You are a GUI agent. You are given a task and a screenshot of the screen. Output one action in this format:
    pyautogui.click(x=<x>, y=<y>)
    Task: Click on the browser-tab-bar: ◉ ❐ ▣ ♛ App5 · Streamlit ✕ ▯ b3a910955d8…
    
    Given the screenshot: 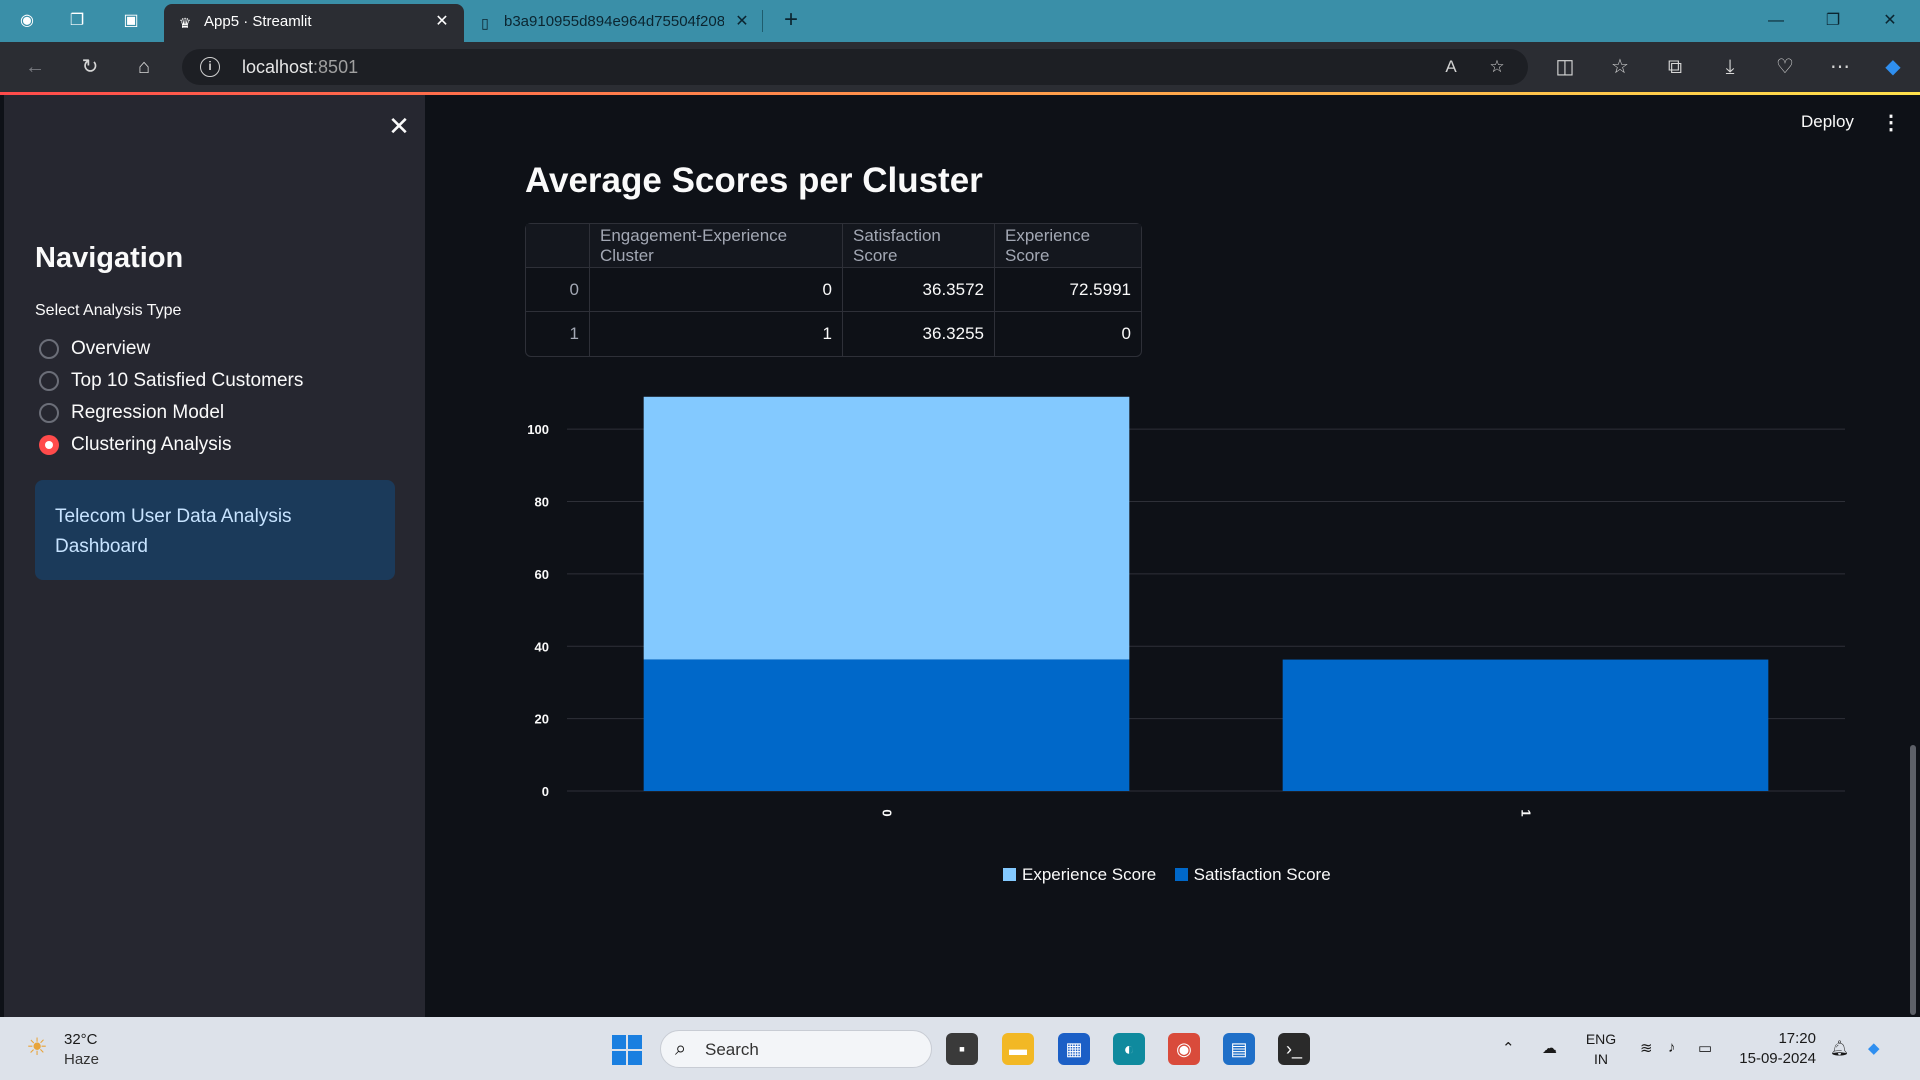 What is the action you would take?
    pyautogui.click(x=960, y=21)
    